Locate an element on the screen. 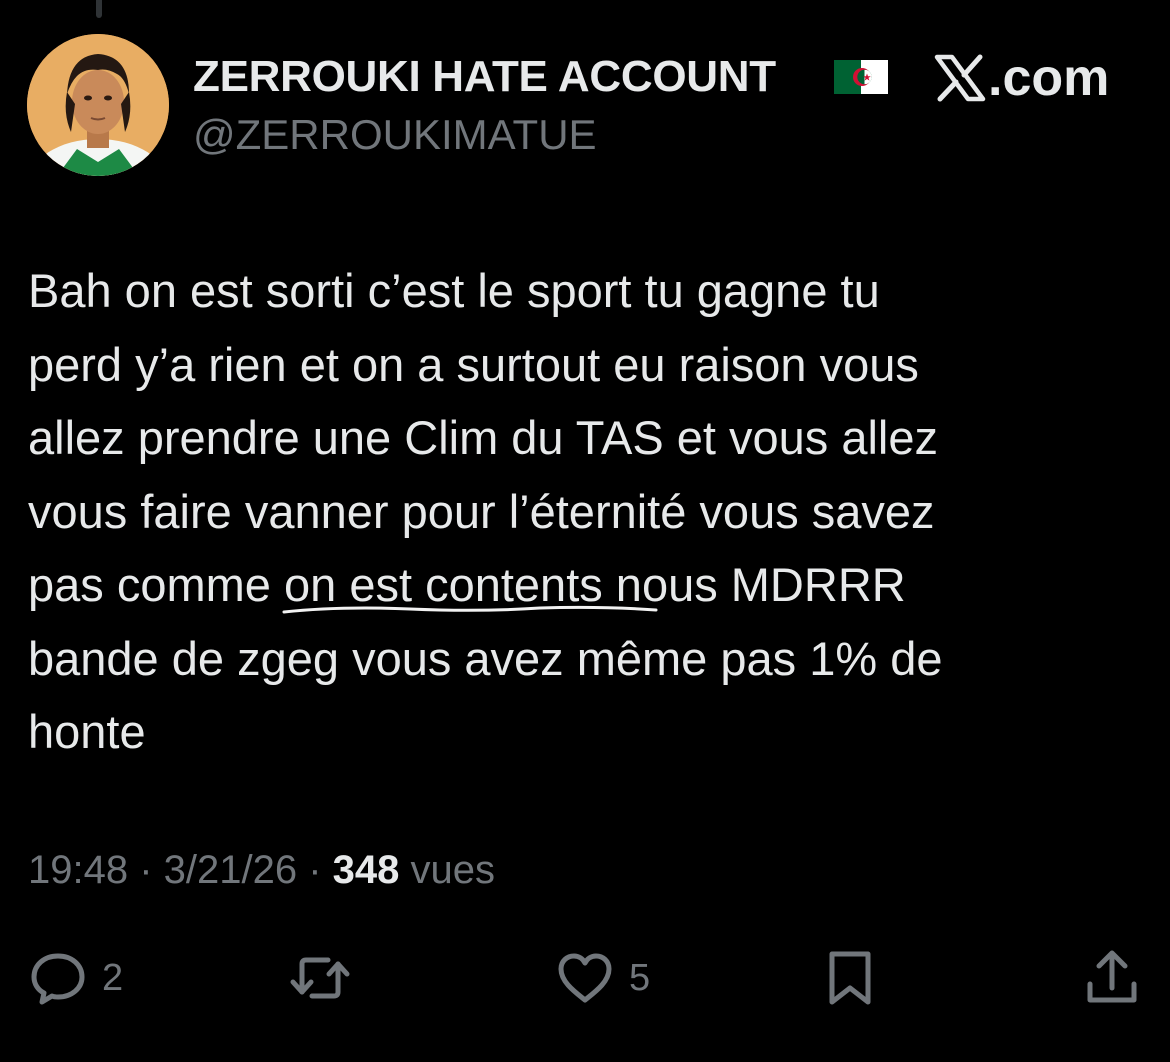  heart-icon is located at coordinates (585, 978).